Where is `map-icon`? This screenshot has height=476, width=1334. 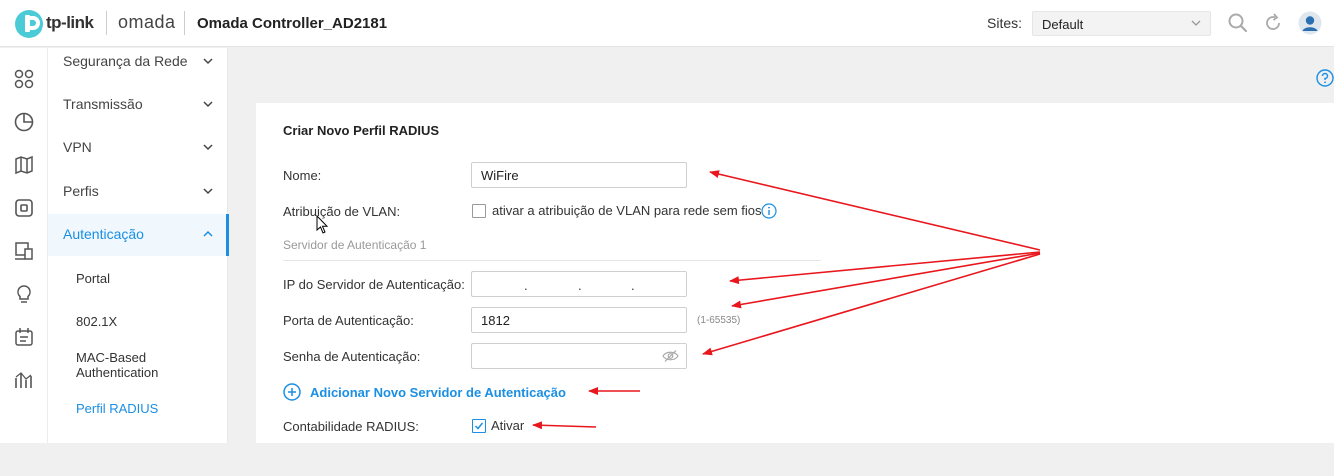
map-icon is located at coordinates (24, 165).